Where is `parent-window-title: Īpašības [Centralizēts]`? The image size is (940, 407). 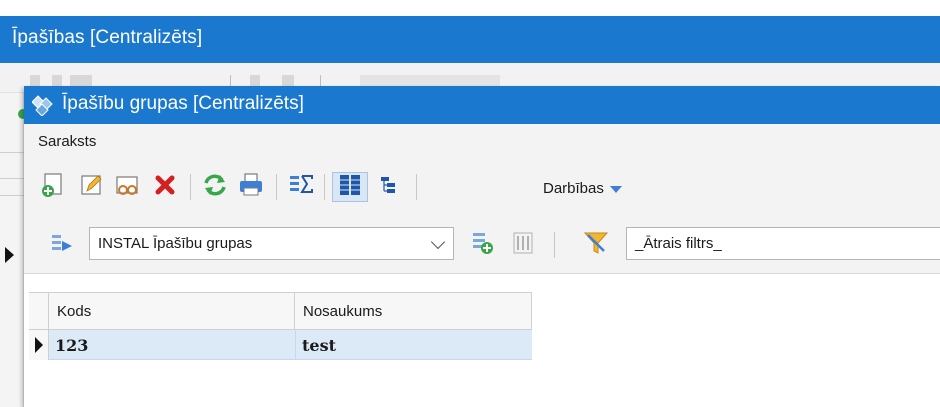 parent-window-title: Īpašības [Centralizēts] is located at coordinates (107, 37).